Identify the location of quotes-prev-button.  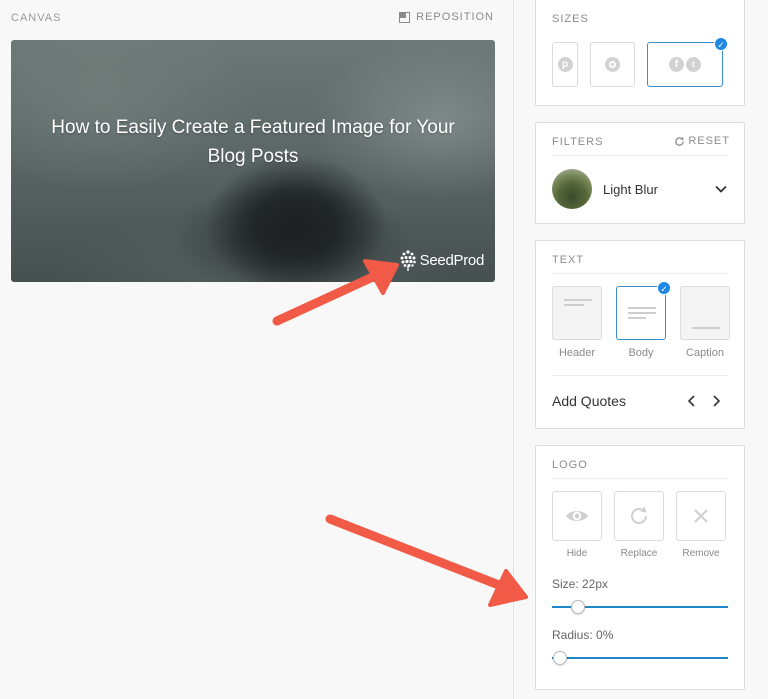
(692, 401).